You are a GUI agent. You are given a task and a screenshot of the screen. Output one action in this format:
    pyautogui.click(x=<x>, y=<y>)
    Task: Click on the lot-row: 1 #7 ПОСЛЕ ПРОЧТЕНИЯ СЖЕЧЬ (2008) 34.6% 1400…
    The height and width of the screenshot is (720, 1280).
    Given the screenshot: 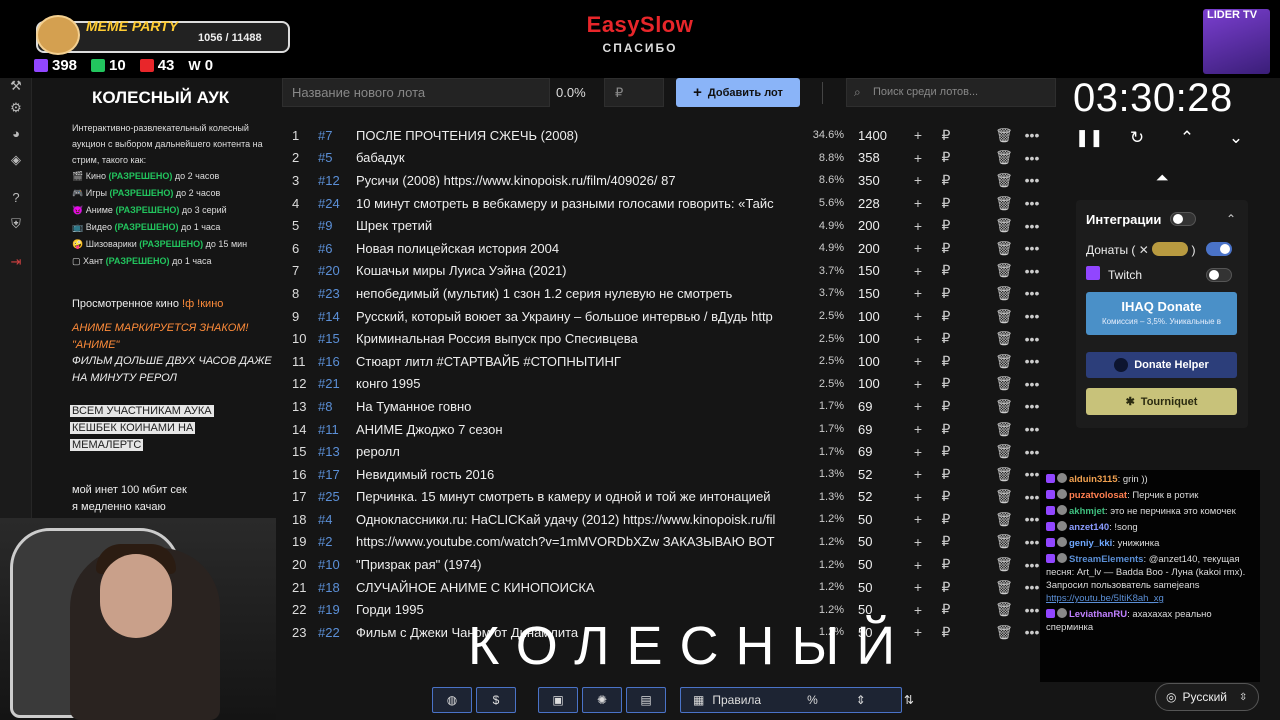 What is the action you would take?
    pyautogui.click(x=669, y=135)
    